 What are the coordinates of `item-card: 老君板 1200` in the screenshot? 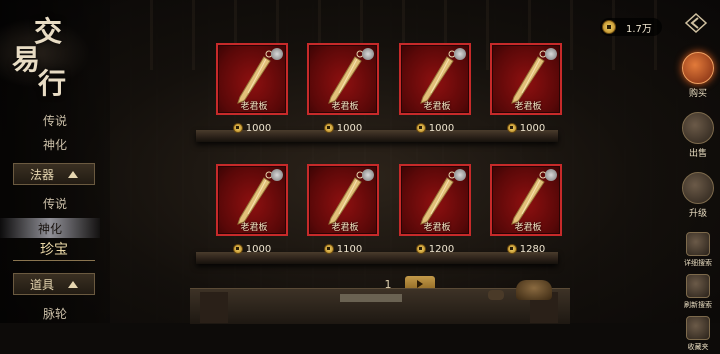 It's located at (435, 211).